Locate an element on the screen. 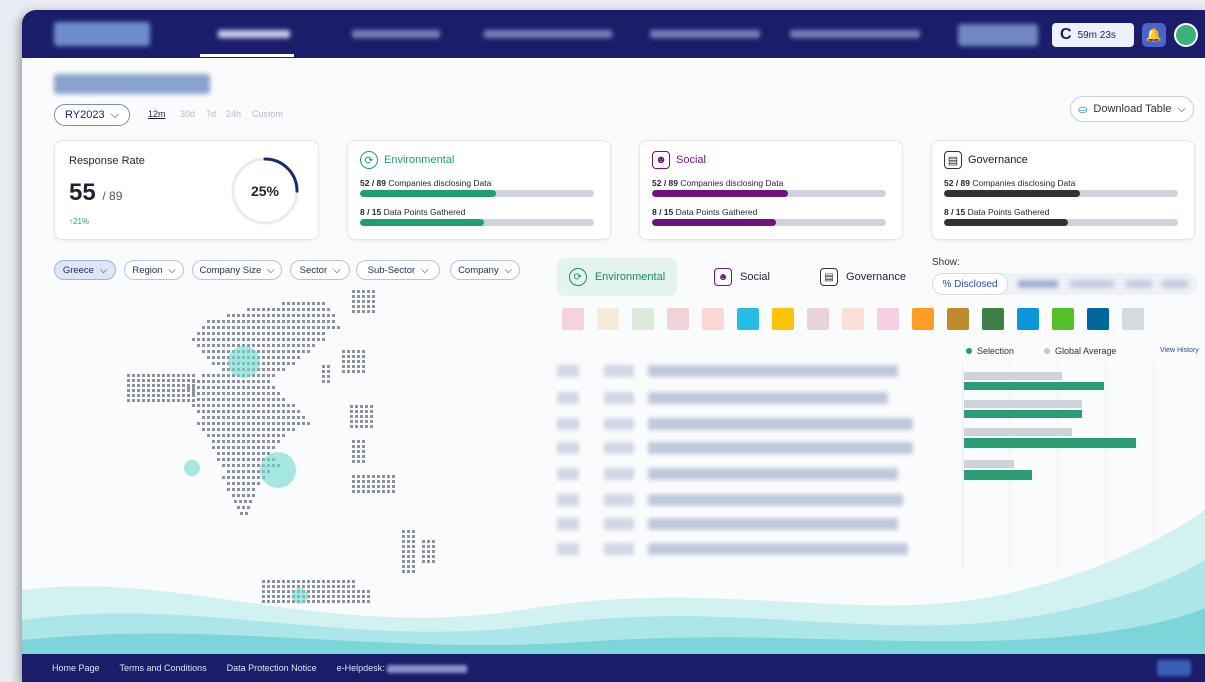 The image size is (1205, 682). period-30d: 30d is located at coordinates (187, 114).